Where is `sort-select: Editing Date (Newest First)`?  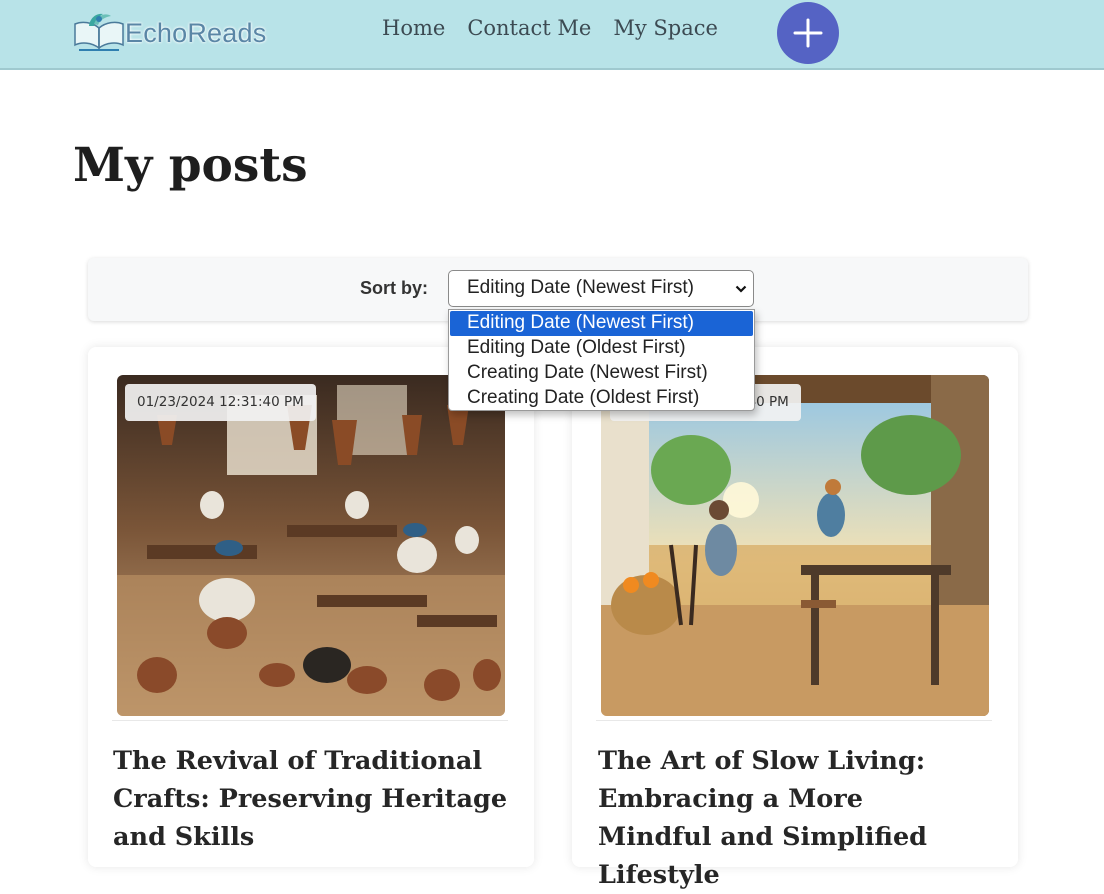
sort-select: Editing Date (Newest First) is located at coordinates (601, 288).